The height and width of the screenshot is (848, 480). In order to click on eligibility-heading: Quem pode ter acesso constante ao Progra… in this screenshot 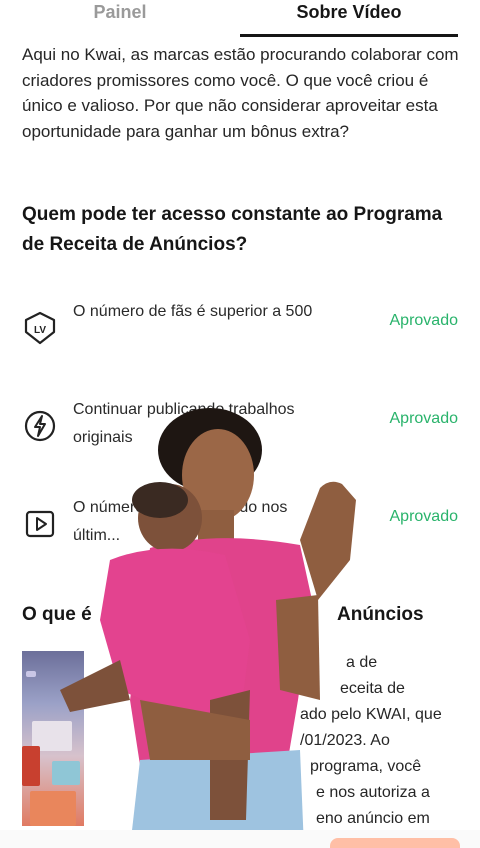, I will do `click(232, 229)`.